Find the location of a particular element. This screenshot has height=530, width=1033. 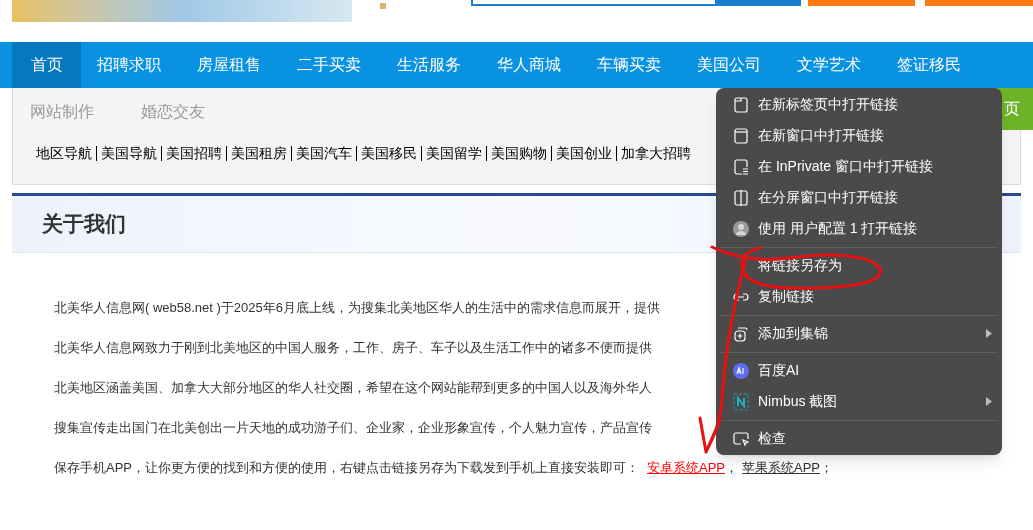

menu-item: 使用 用户配置 1 打开链接 is located at coordinates (859, 228).